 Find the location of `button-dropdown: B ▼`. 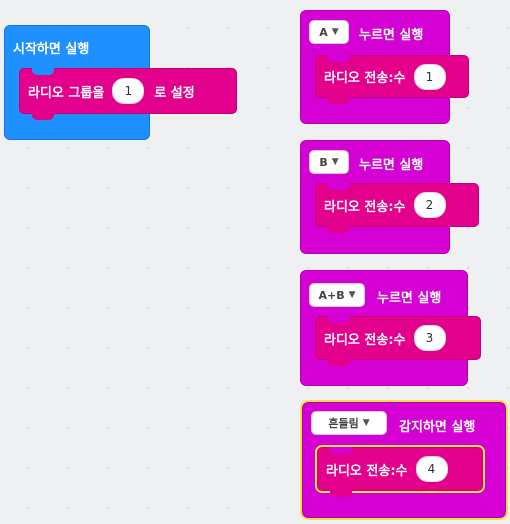

button-dropdown: B ▼ is located at coordinates (329, 162).